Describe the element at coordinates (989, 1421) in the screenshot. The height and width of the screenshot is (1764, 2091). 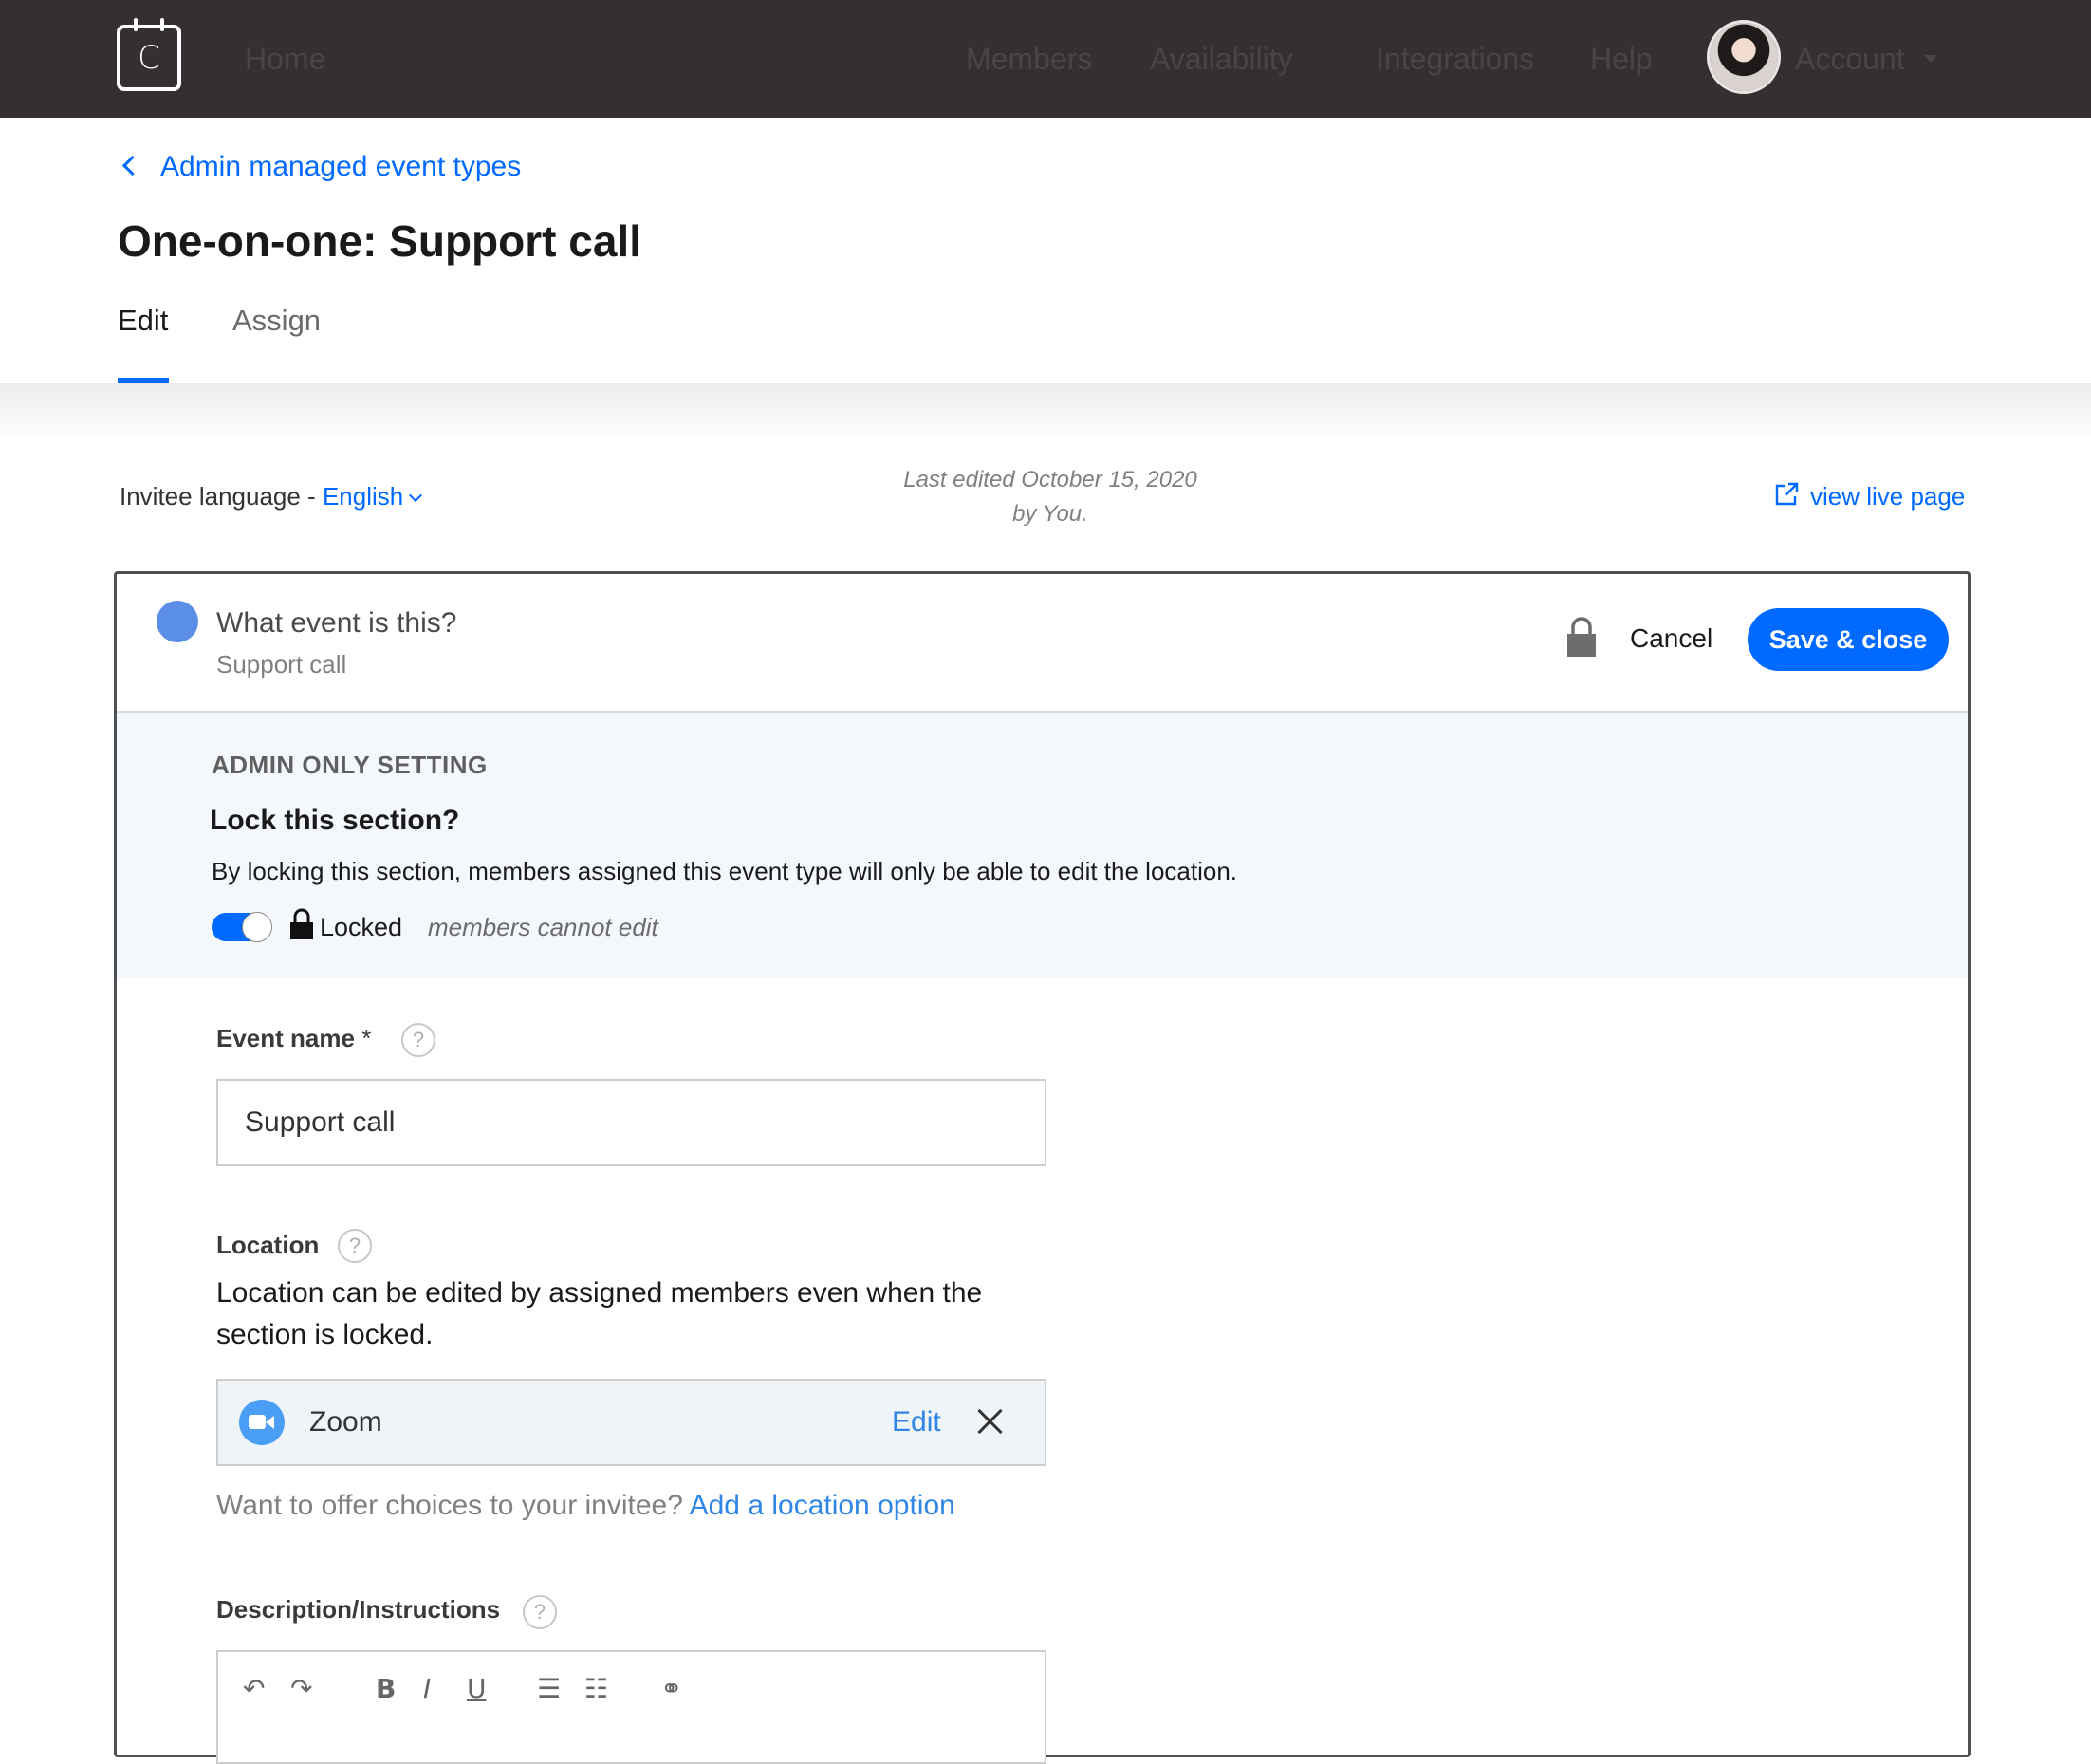
I see `close-icon` at that location.